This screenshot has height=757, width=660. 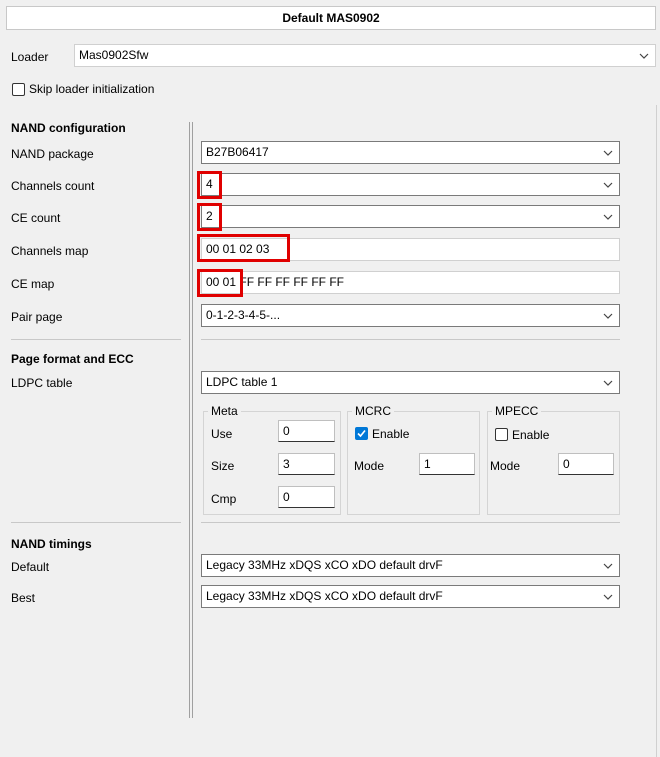 What do you see at coordinates (37, 317) in the screenshot?
I see `pair-page-label: Pair page` at bounding box center [37, 317].